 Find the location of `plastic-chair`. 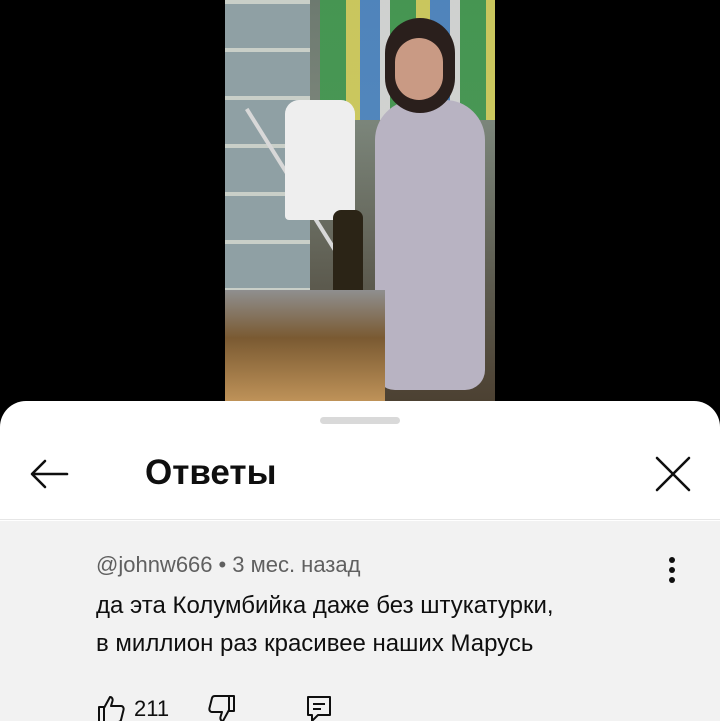

plastic-chair is located at coordinates (320, 160).